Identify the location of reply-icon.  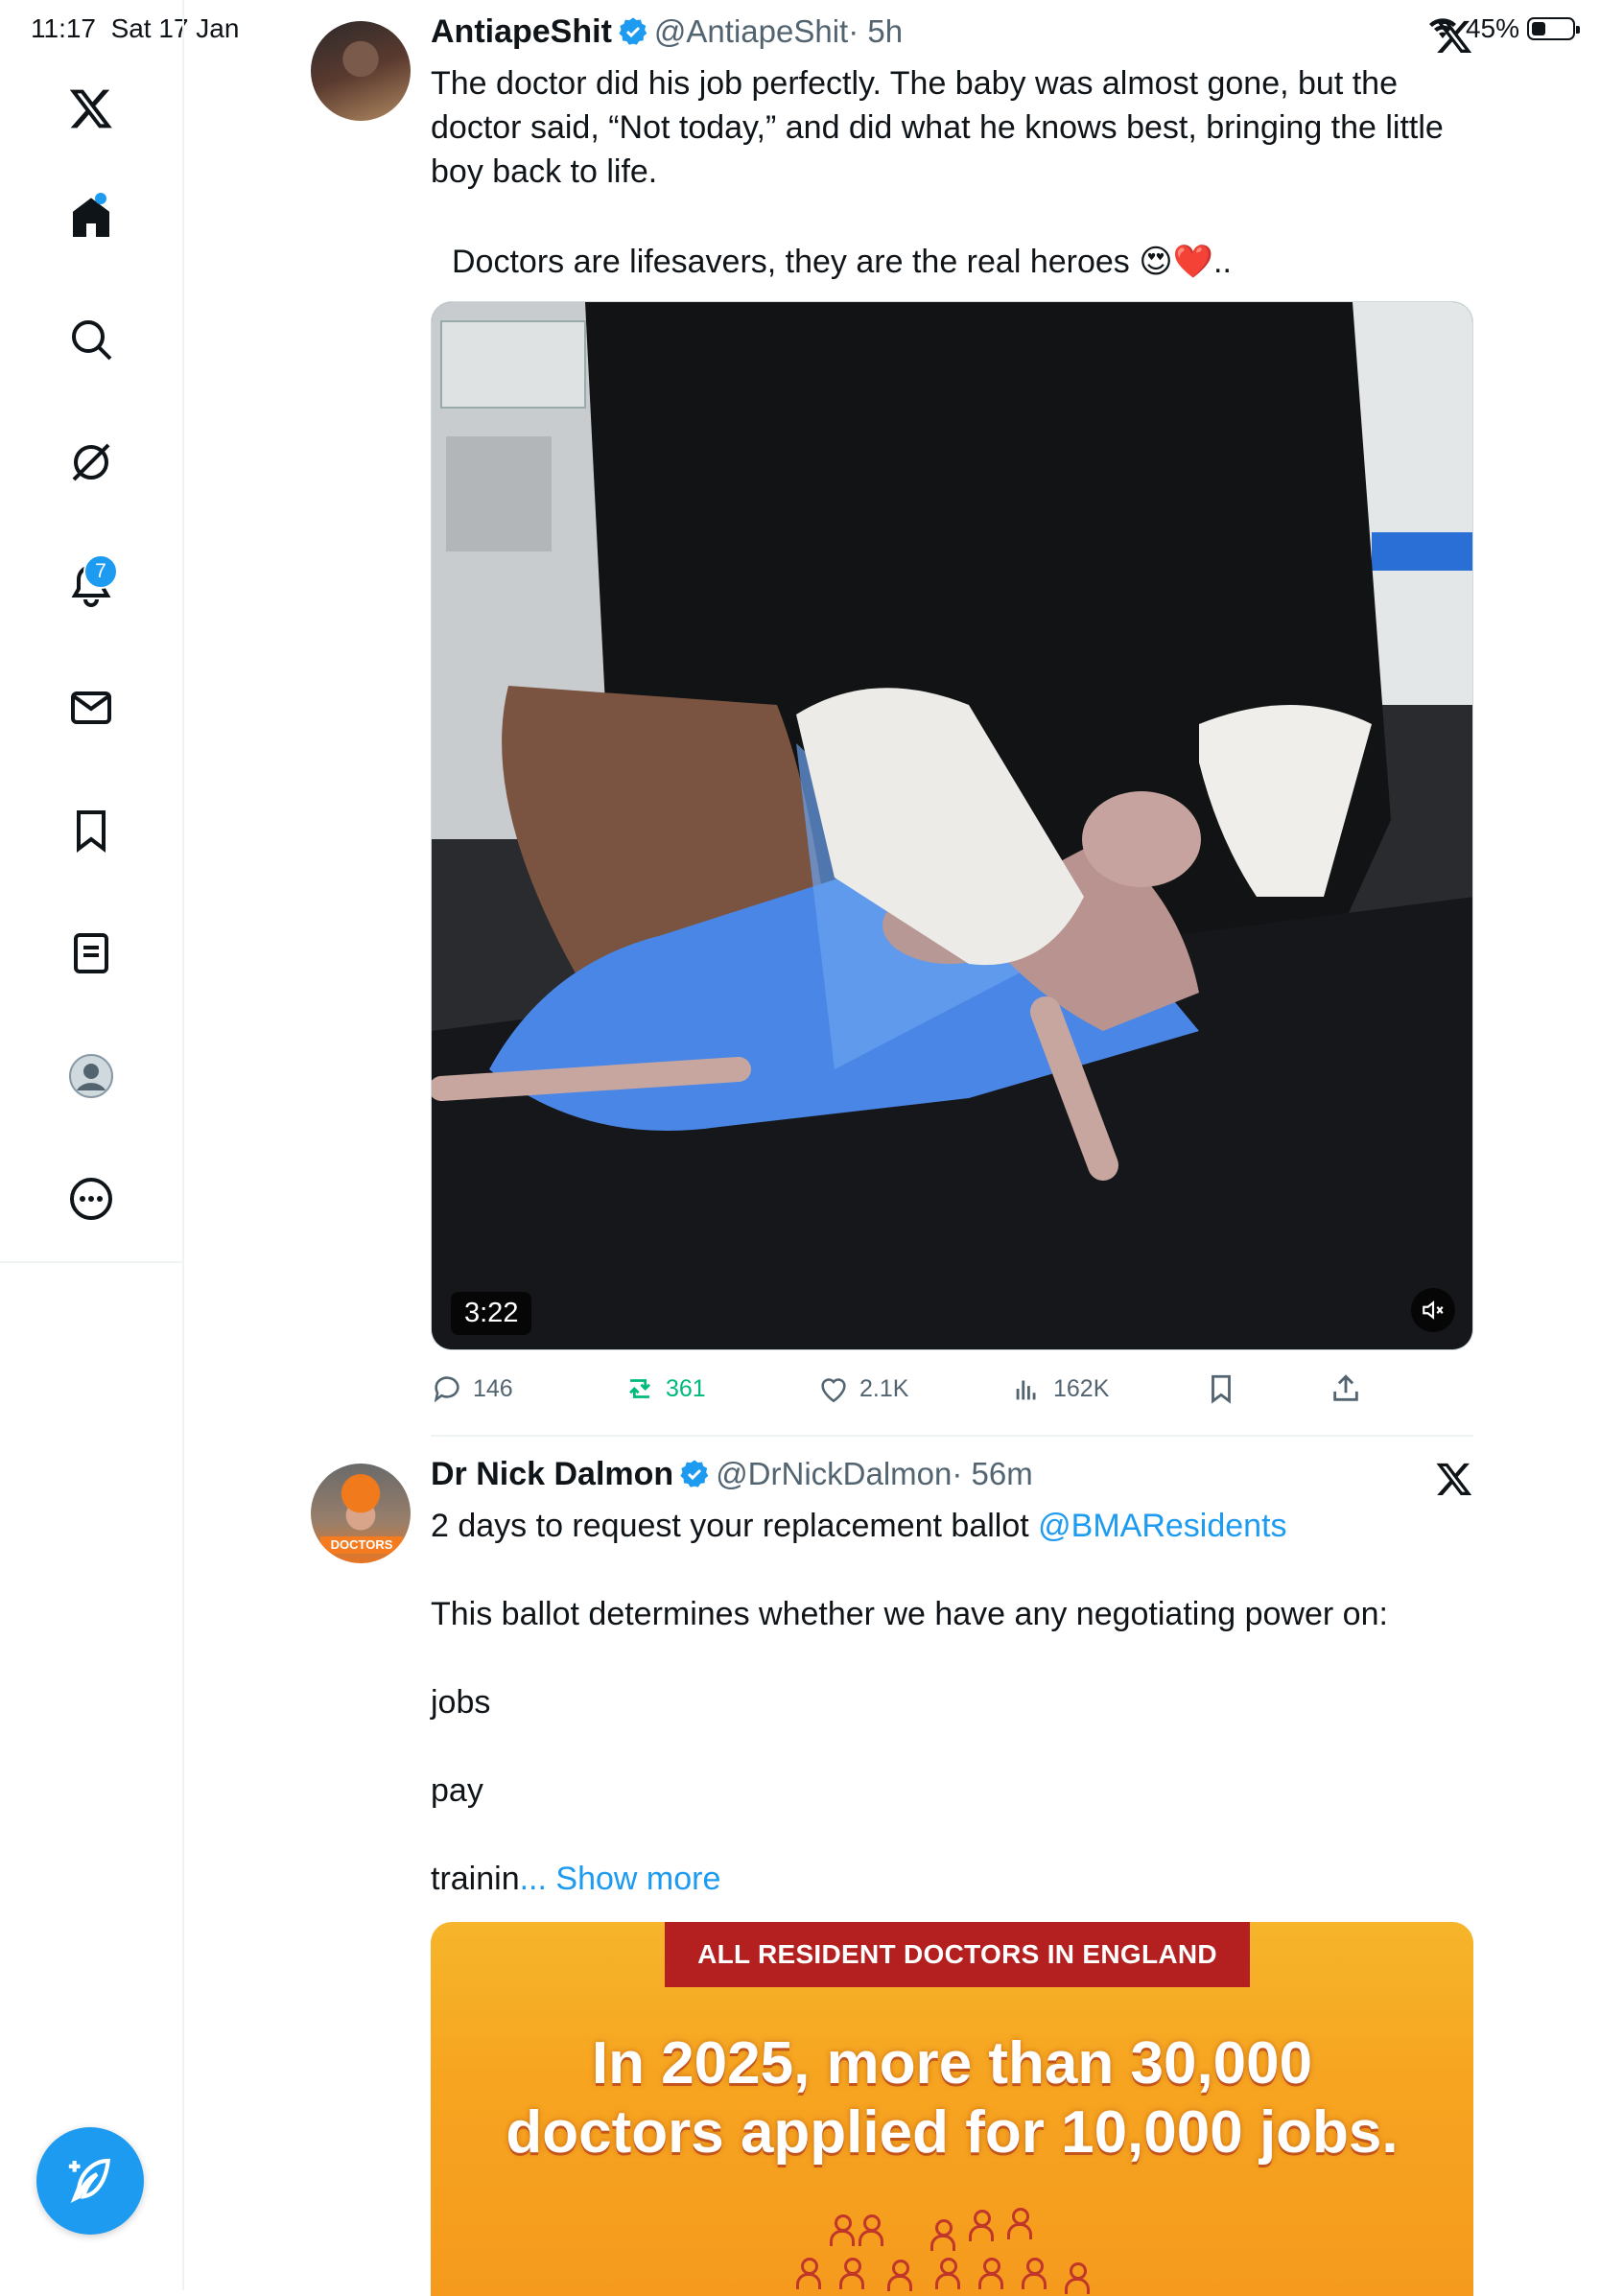
(446, 1389).